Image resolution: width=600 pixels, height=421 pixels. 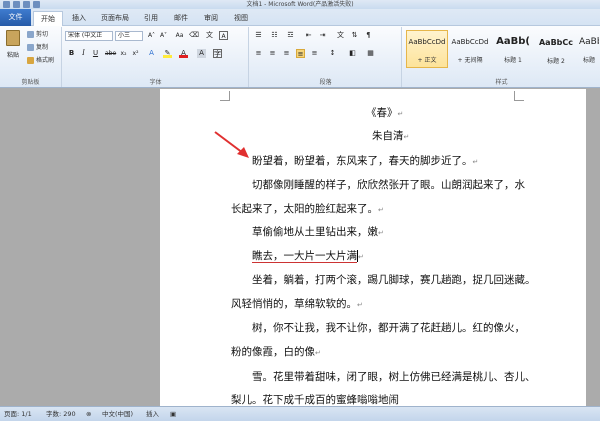 I want to click on decrease-indent-icon: ⇤, so click(x=308, y=35).